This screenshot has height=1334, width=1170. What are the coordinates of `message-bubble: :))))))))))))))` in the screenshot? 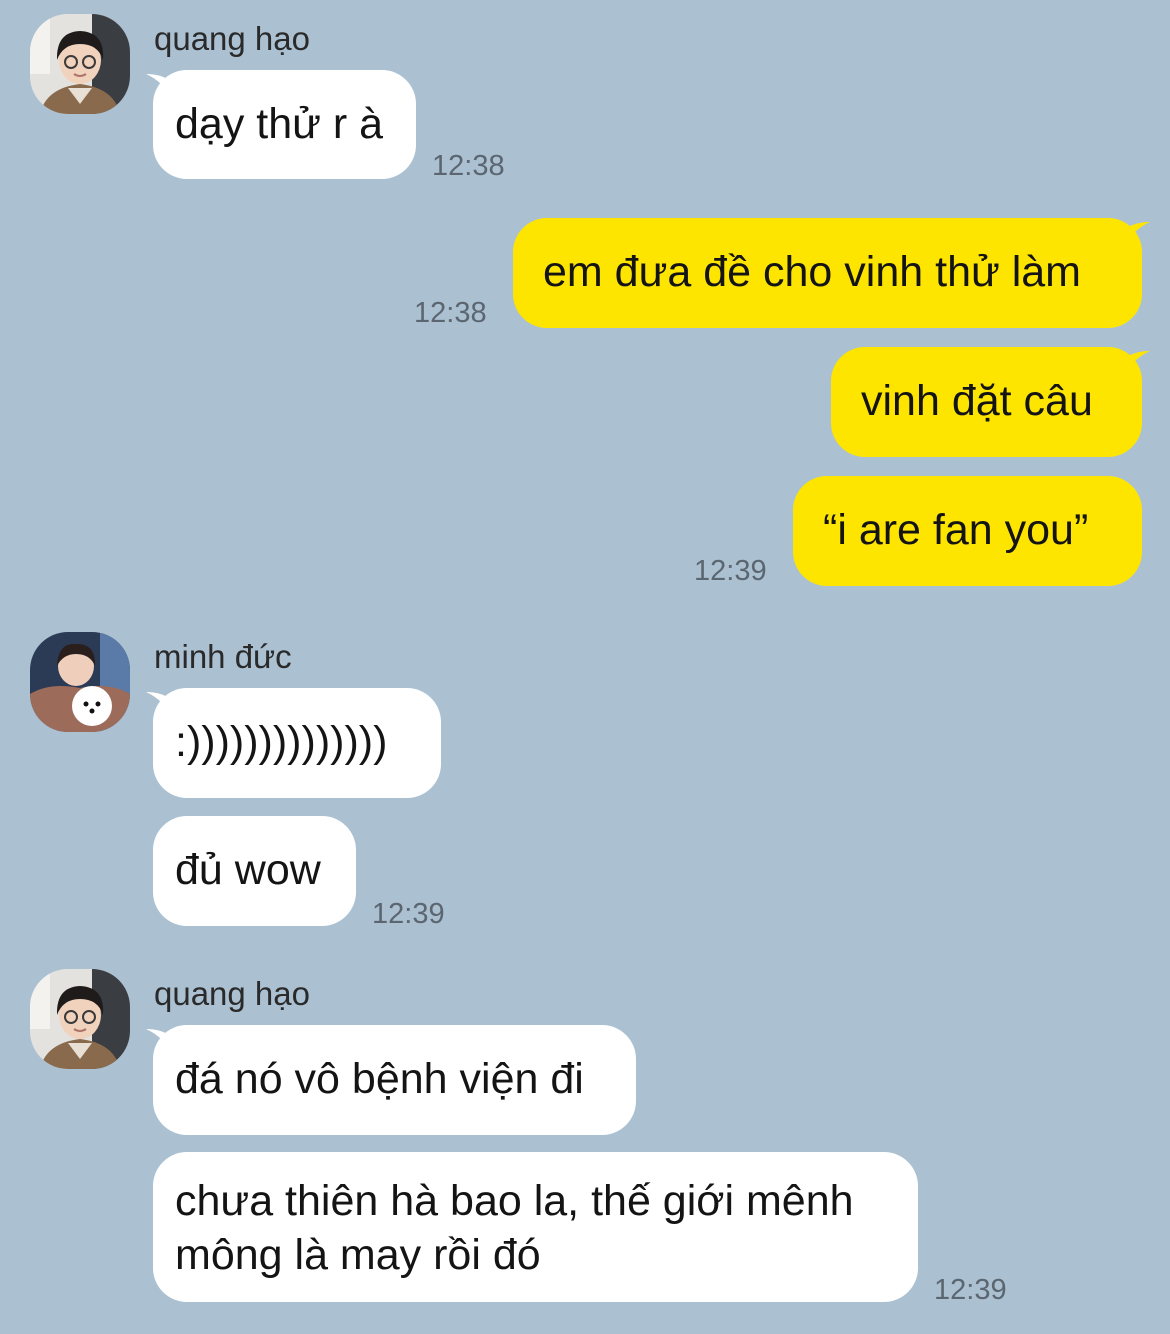 It's located at (297, 743).